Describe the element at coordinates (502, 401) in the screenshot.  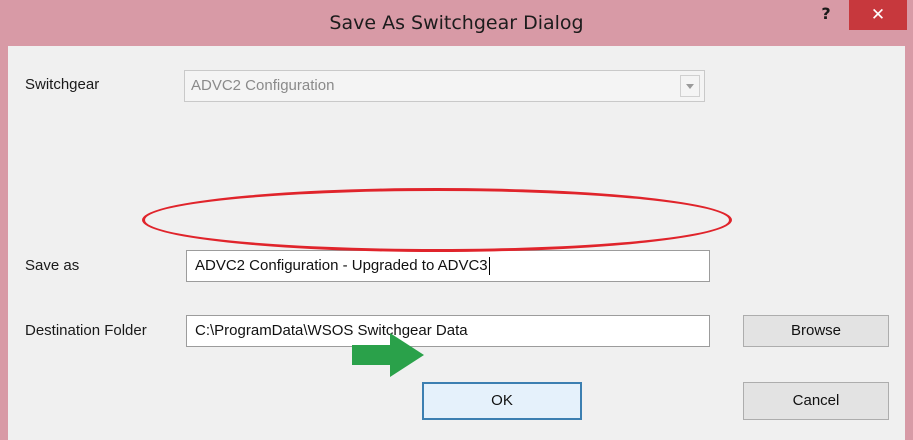
I see `ok-button: OK` at that location.